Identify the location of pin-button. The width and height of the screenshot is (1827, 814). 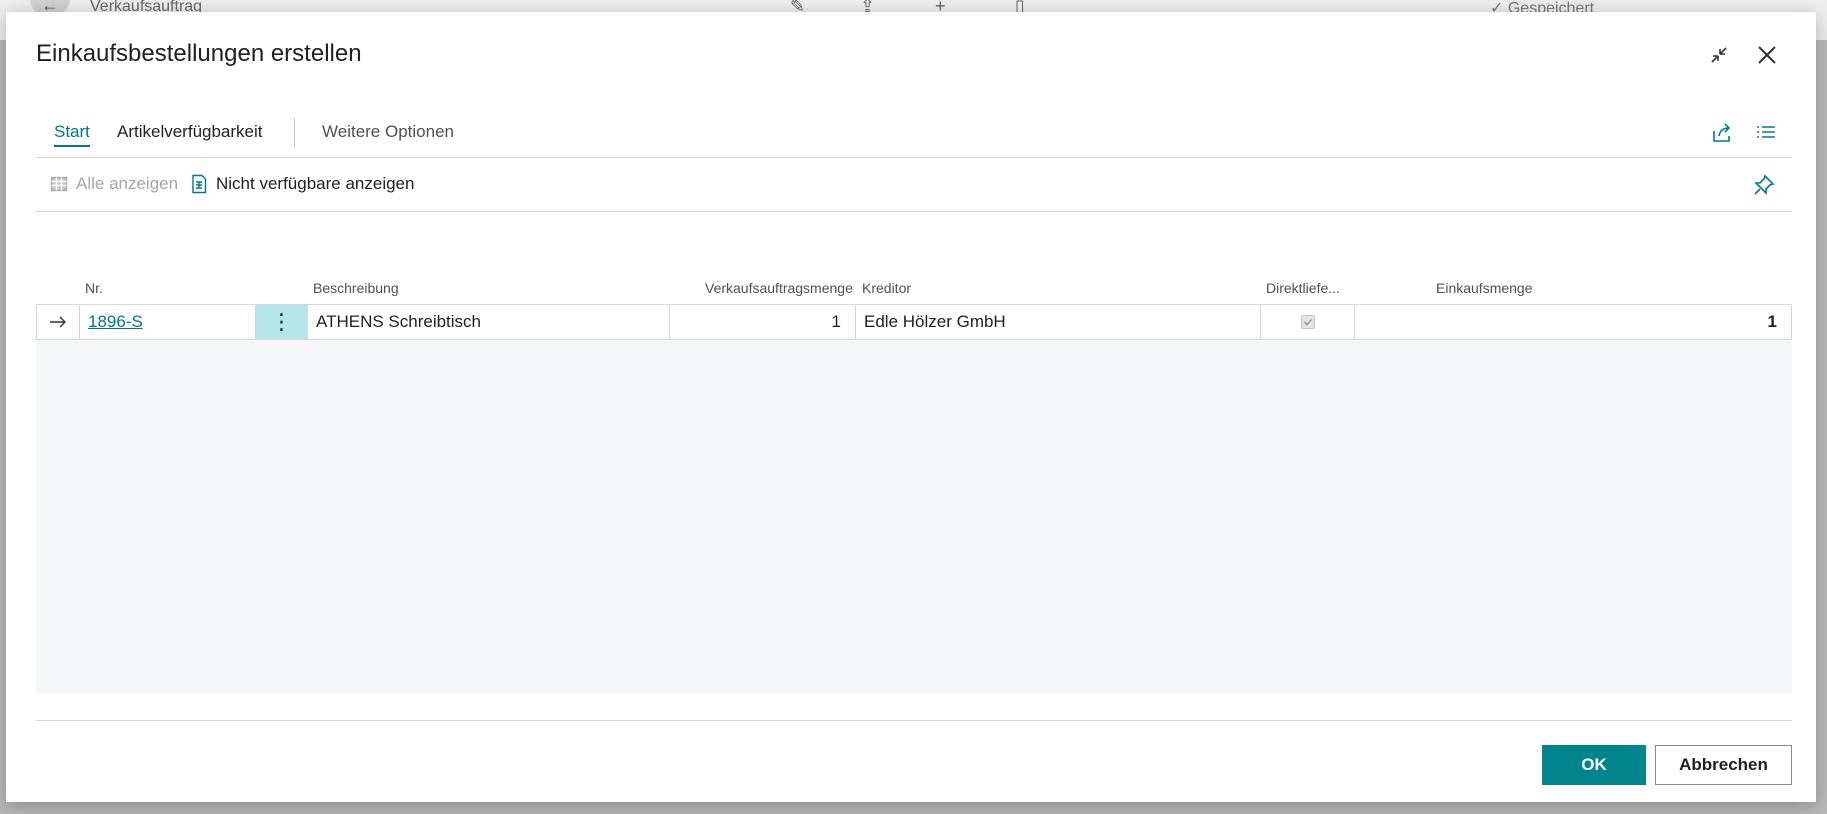
(1764, 185).